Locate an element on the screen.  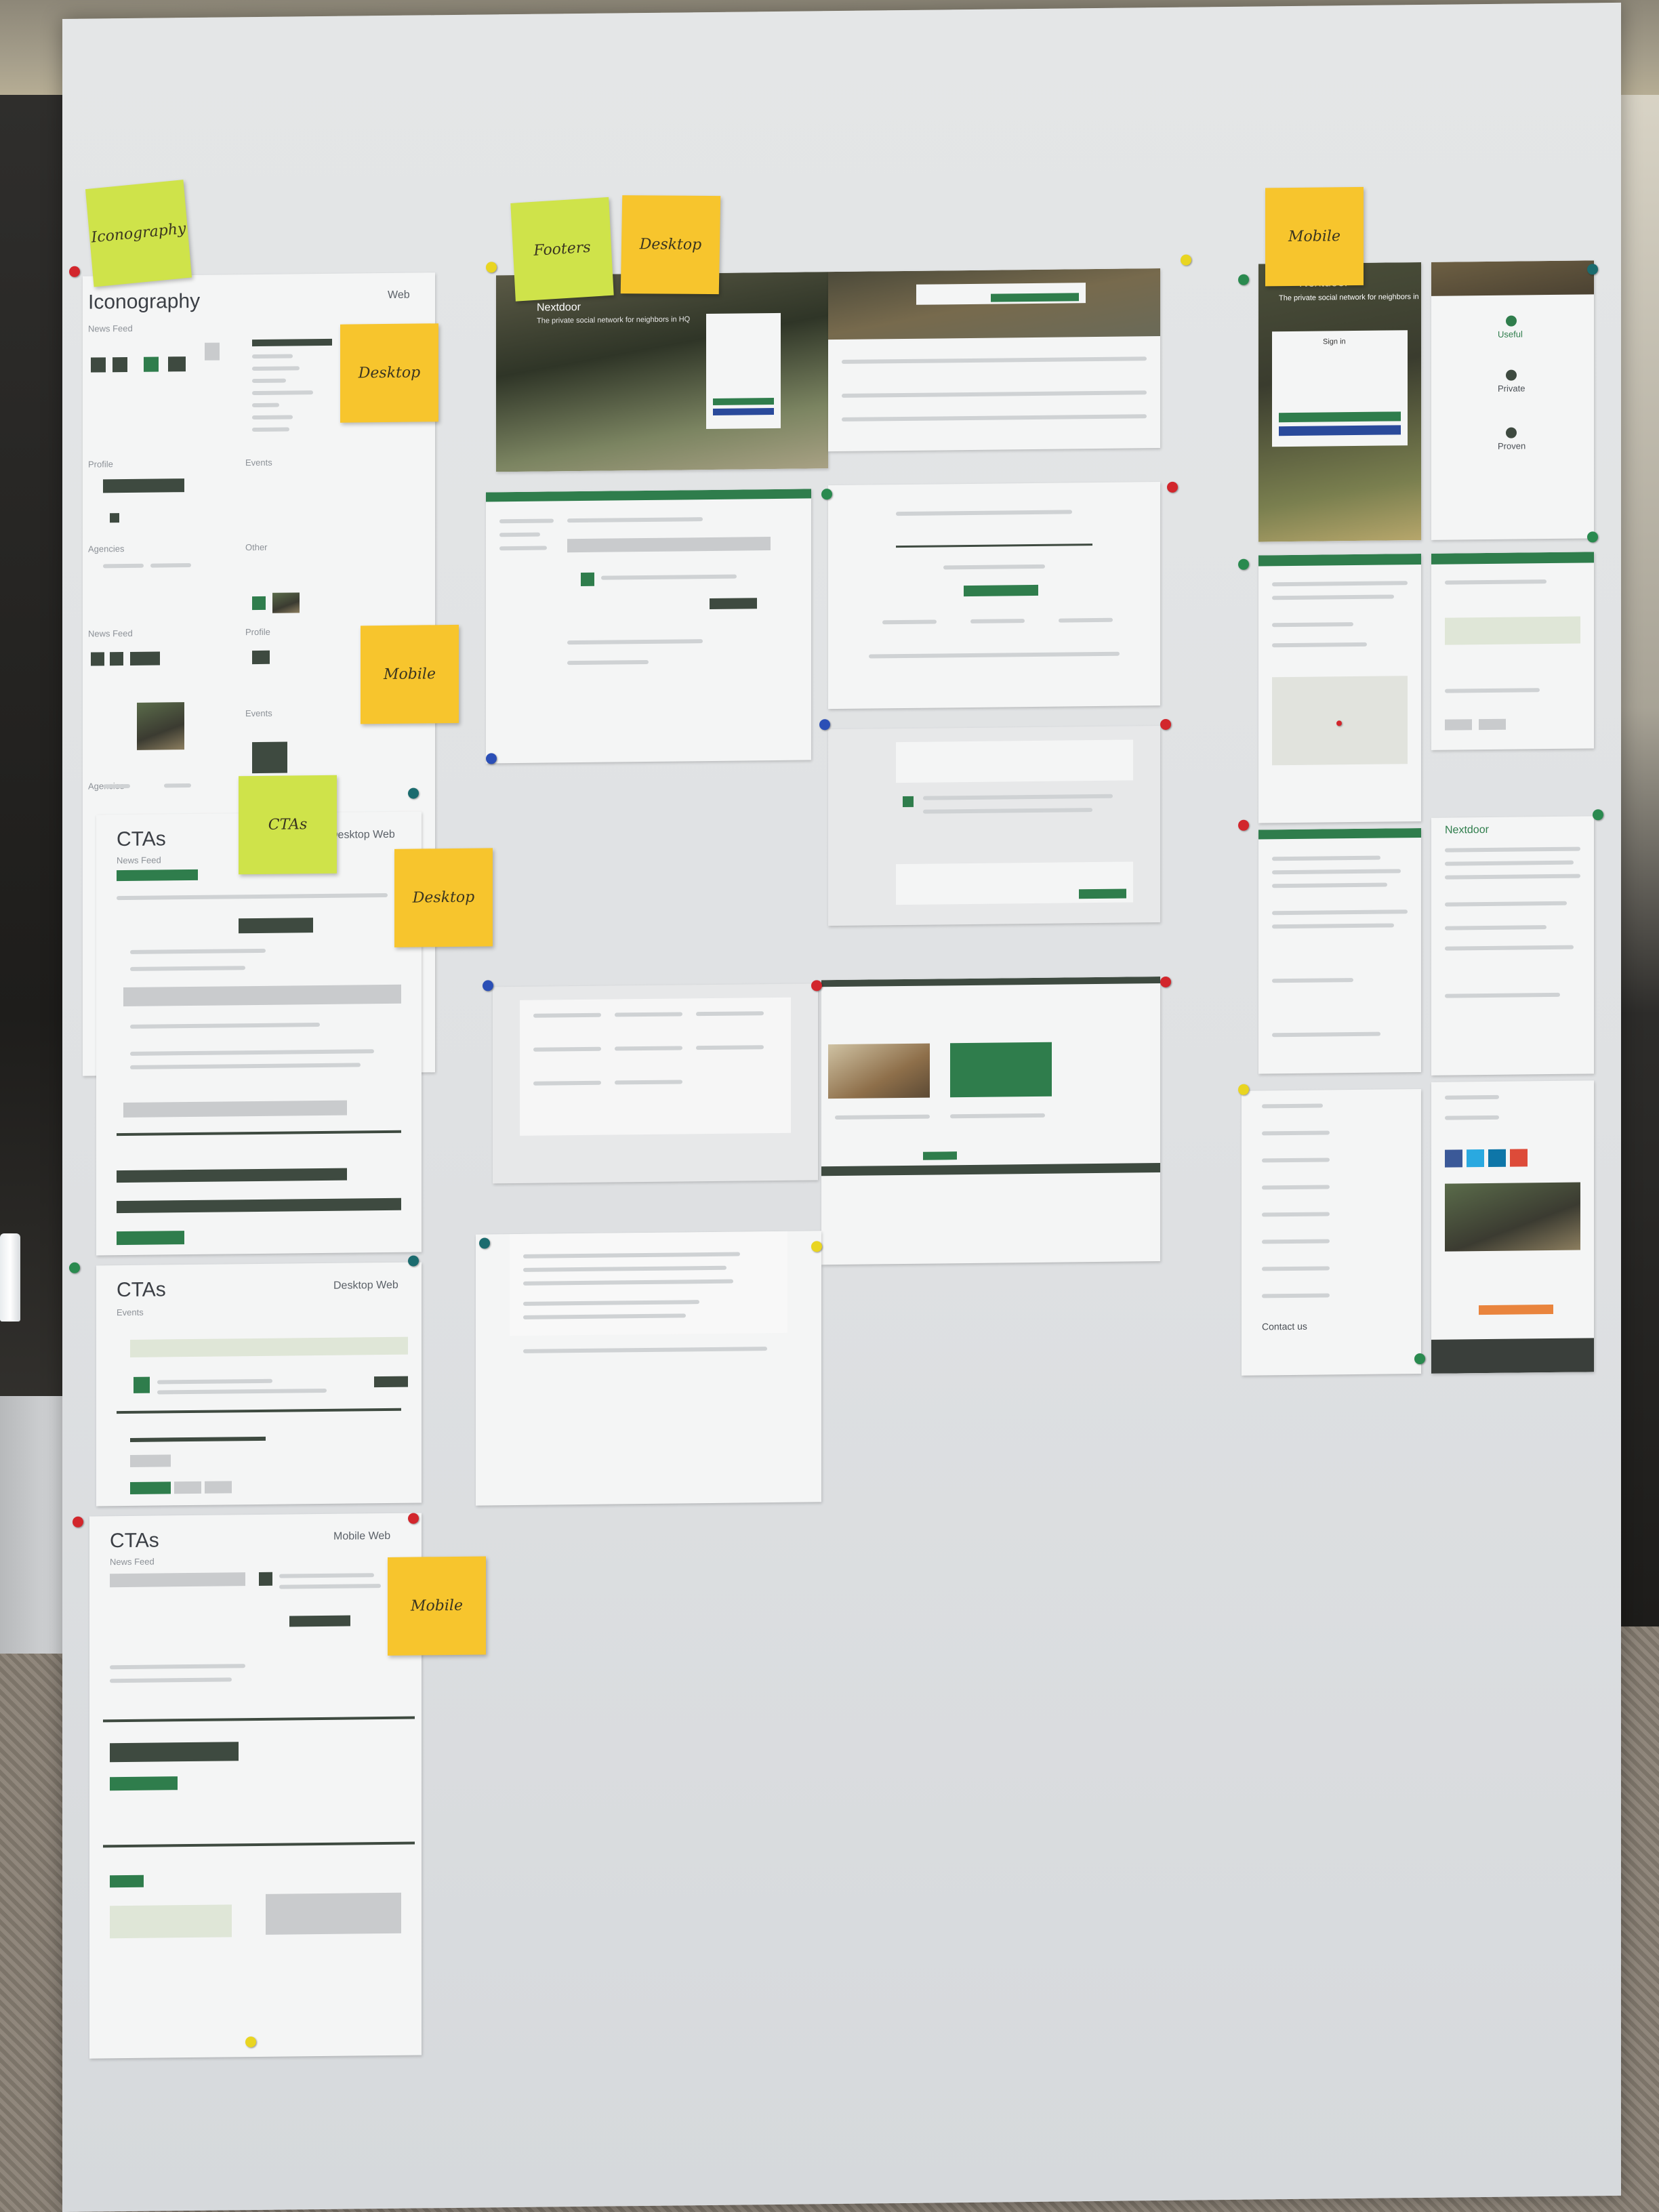
cta-sheet-desktop-events: CTAs Desktop Web Events is located at coordinates (259, 1385).